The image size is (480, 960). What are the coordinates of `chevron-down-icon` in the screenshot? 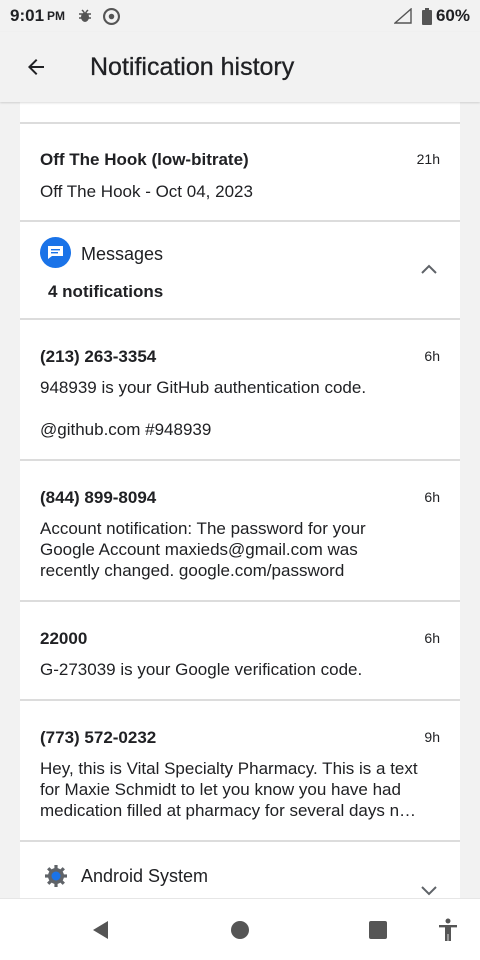 It's located at (429, 891).